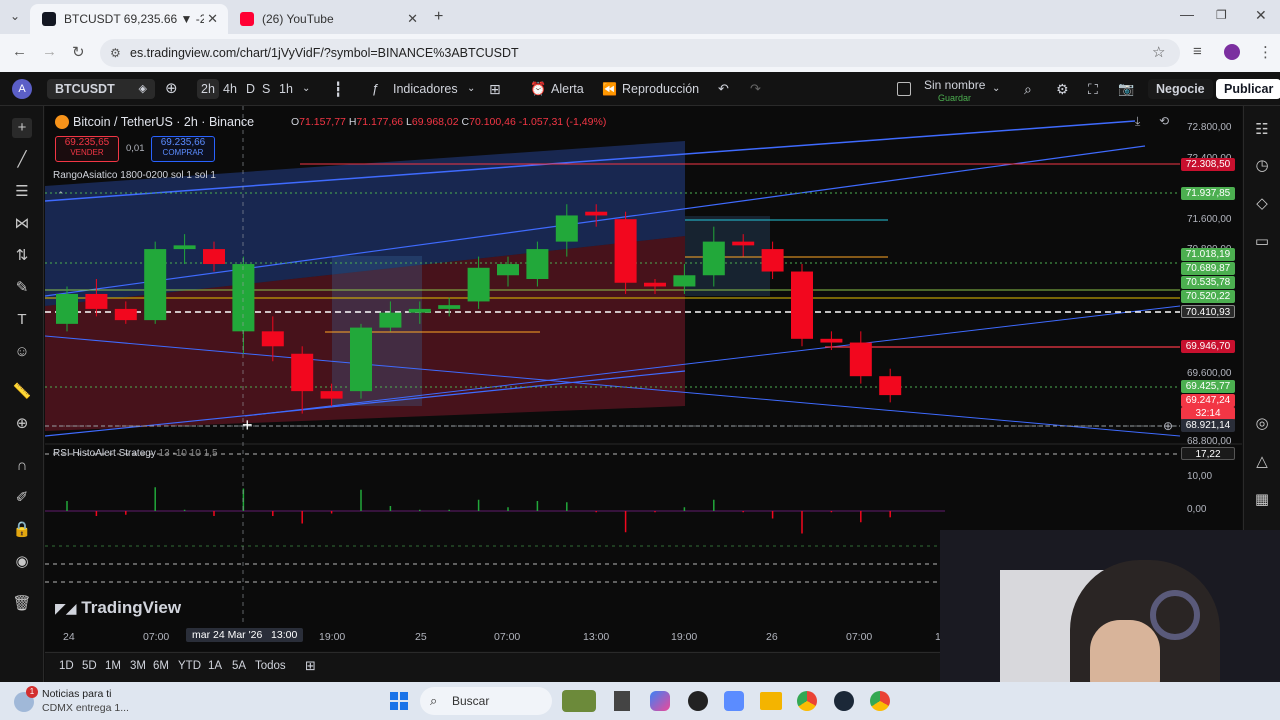 This screenshot has width=1280, height=720. I want to click on tab-title: BTCUSDT 69,235.66 ▼ -2.95%, so click(134, 19).